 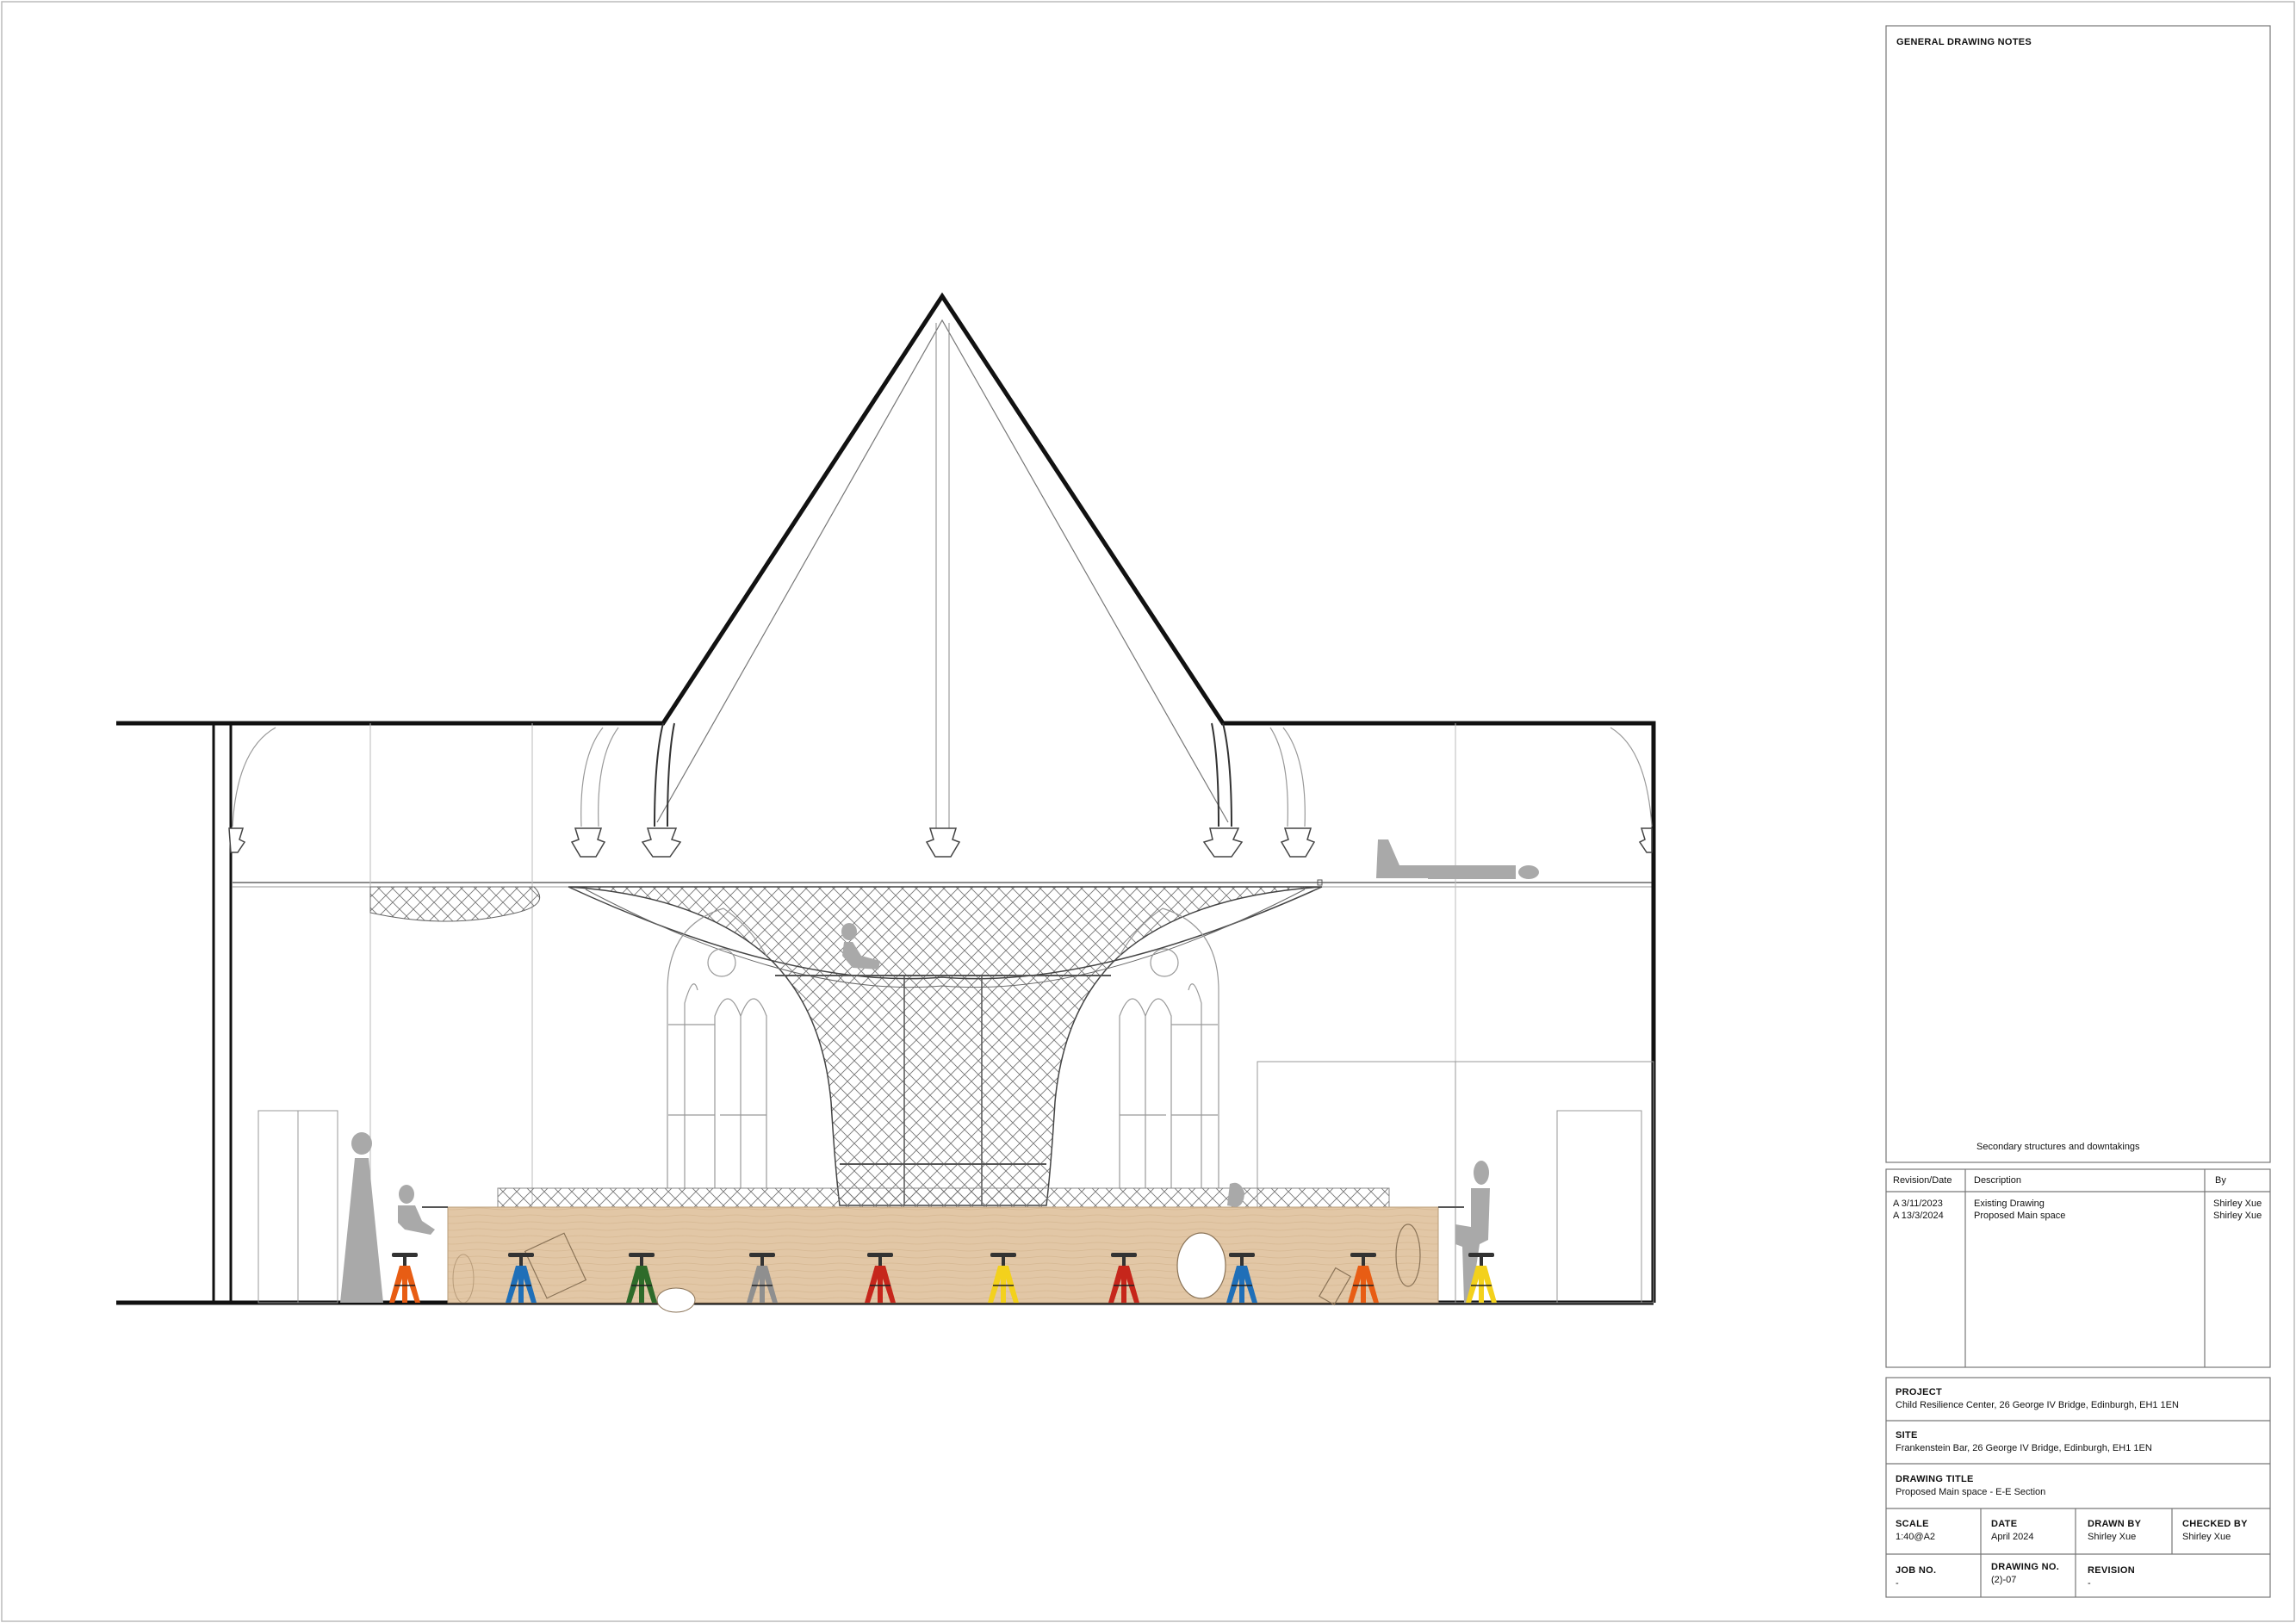 I want to click on revision-label: REVISION, so click(x=2111, y=1570).